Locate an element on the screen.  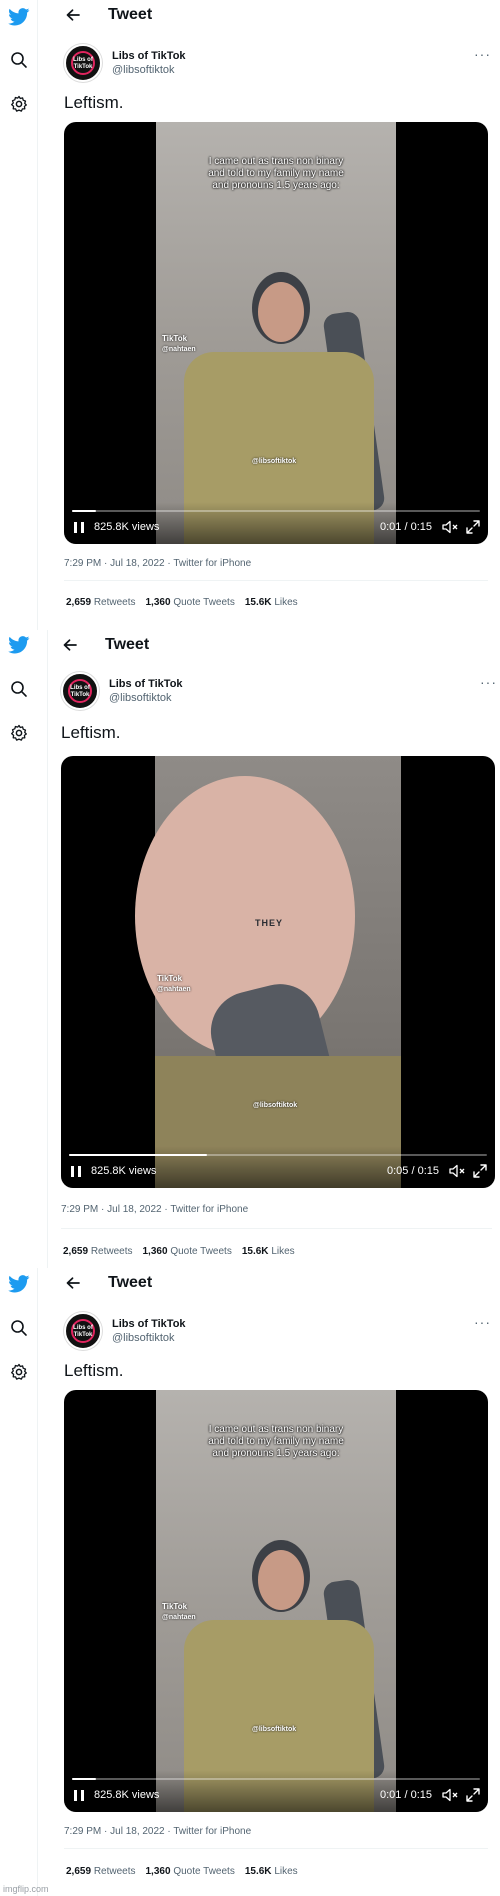
imgflip-watermark: imgflip.com is located at coordinates (26, 1889).